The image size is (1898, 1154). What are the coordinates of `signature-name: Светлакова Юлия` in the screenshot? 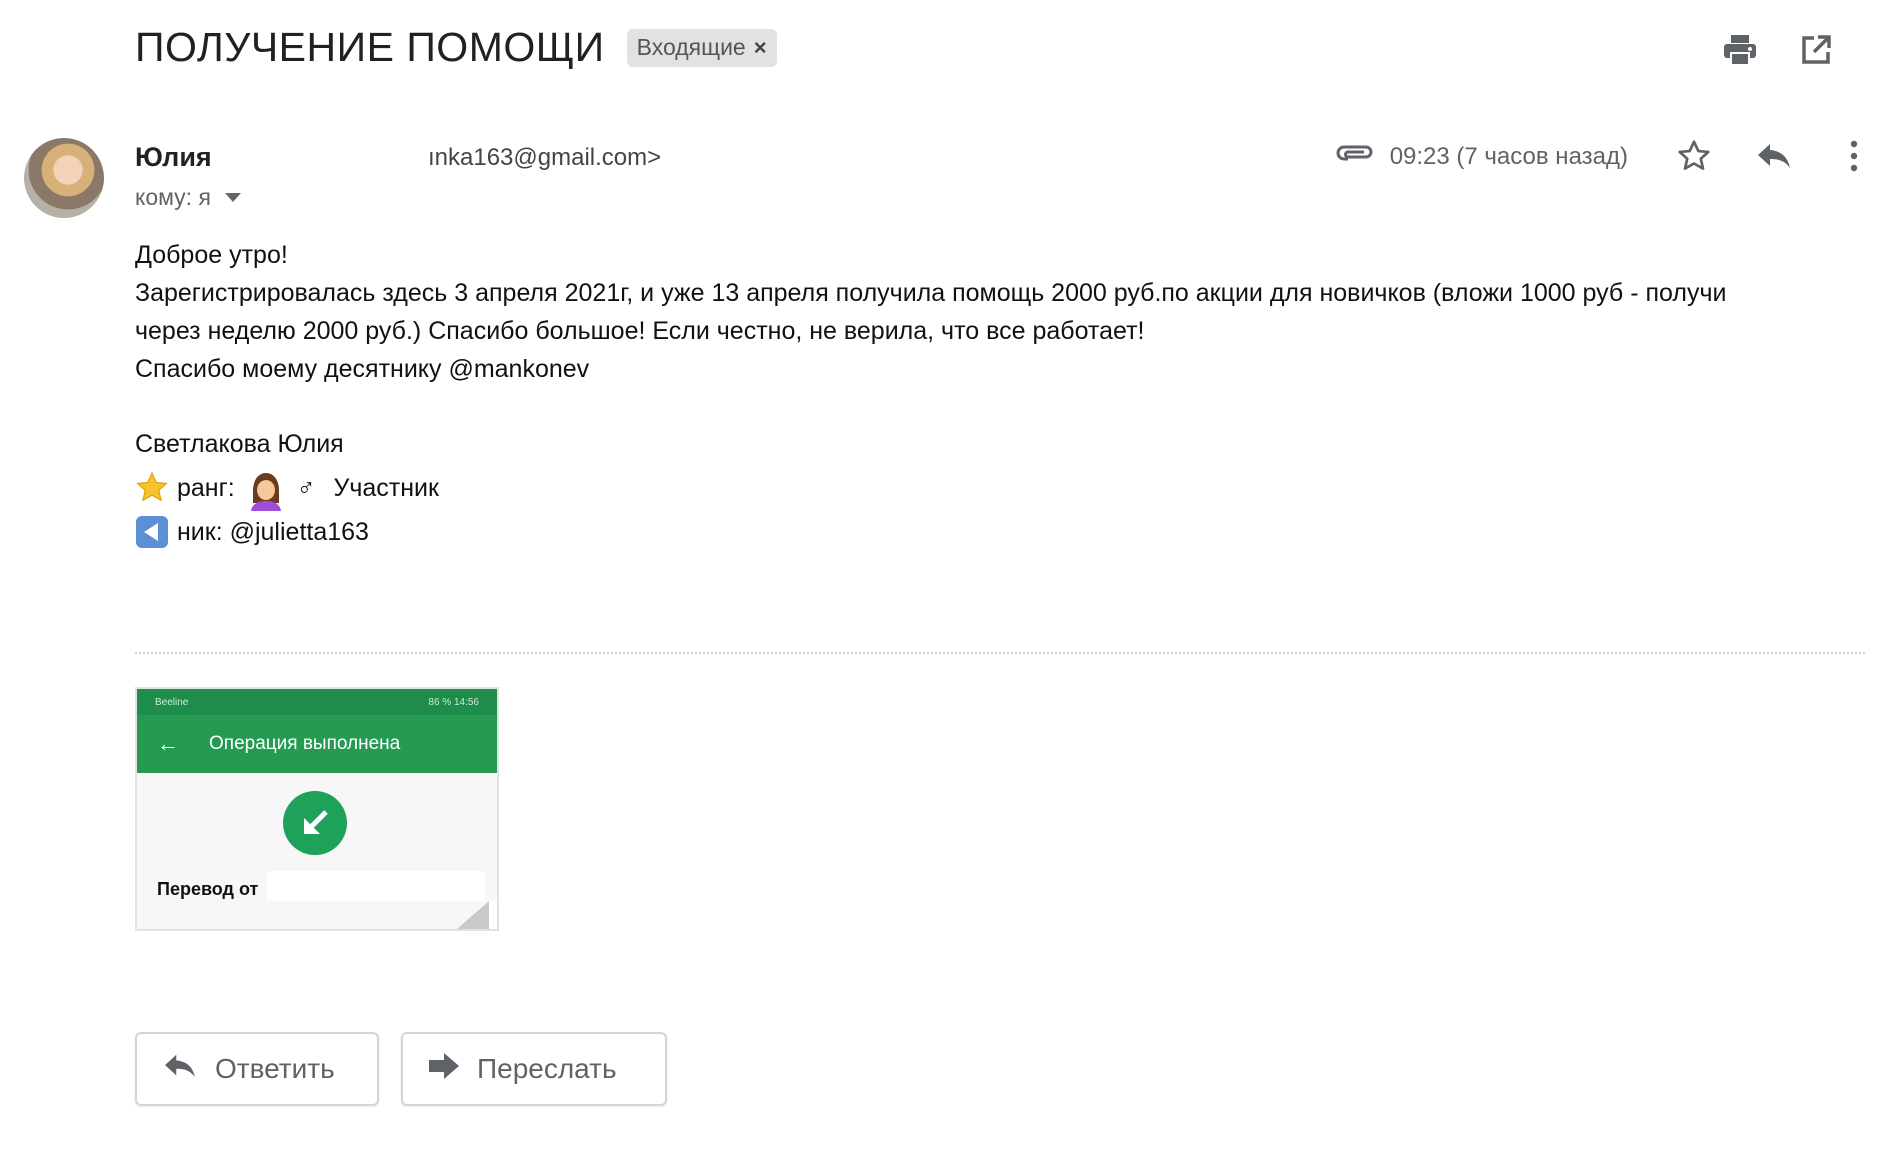 It's located at (239, 443).